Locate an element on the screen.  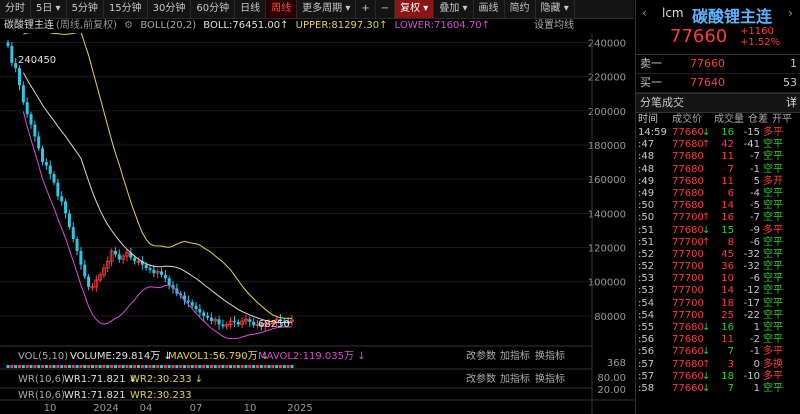
toolbar-button: + is located at coordinates (366, 9).